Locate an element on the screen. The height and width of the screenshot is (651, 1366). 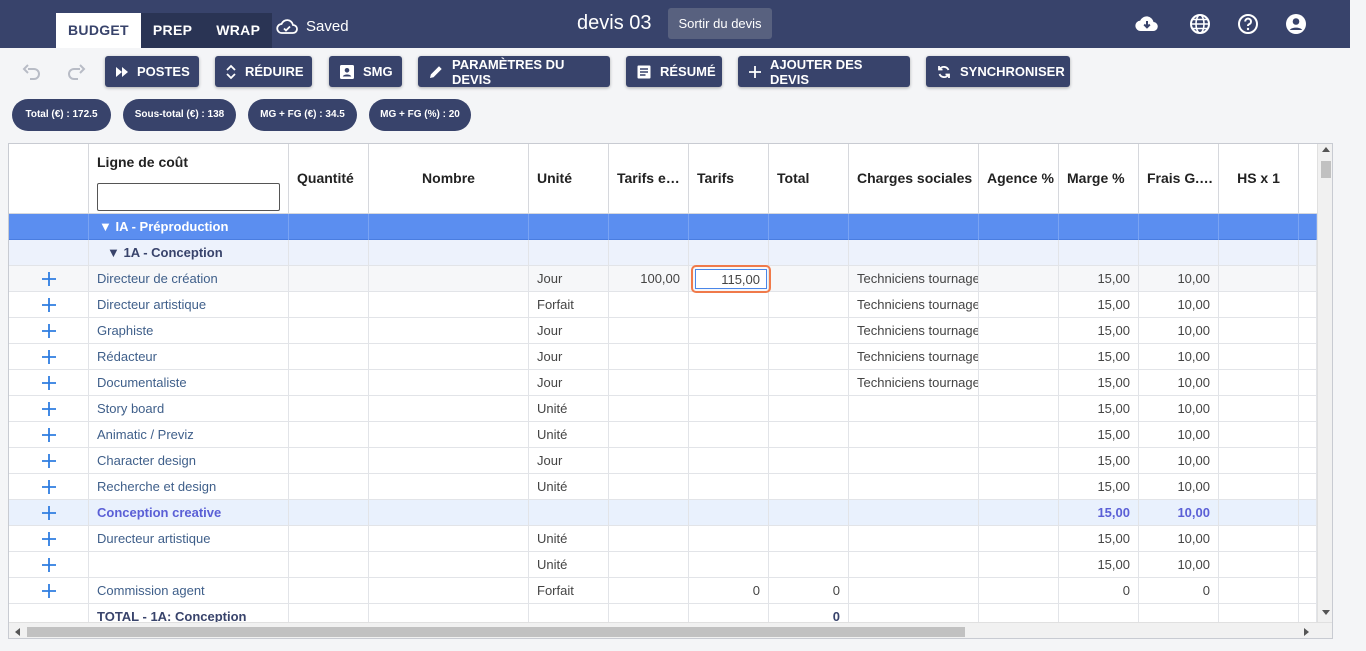
ligne-filter-input is located at coordinates (188, 197).